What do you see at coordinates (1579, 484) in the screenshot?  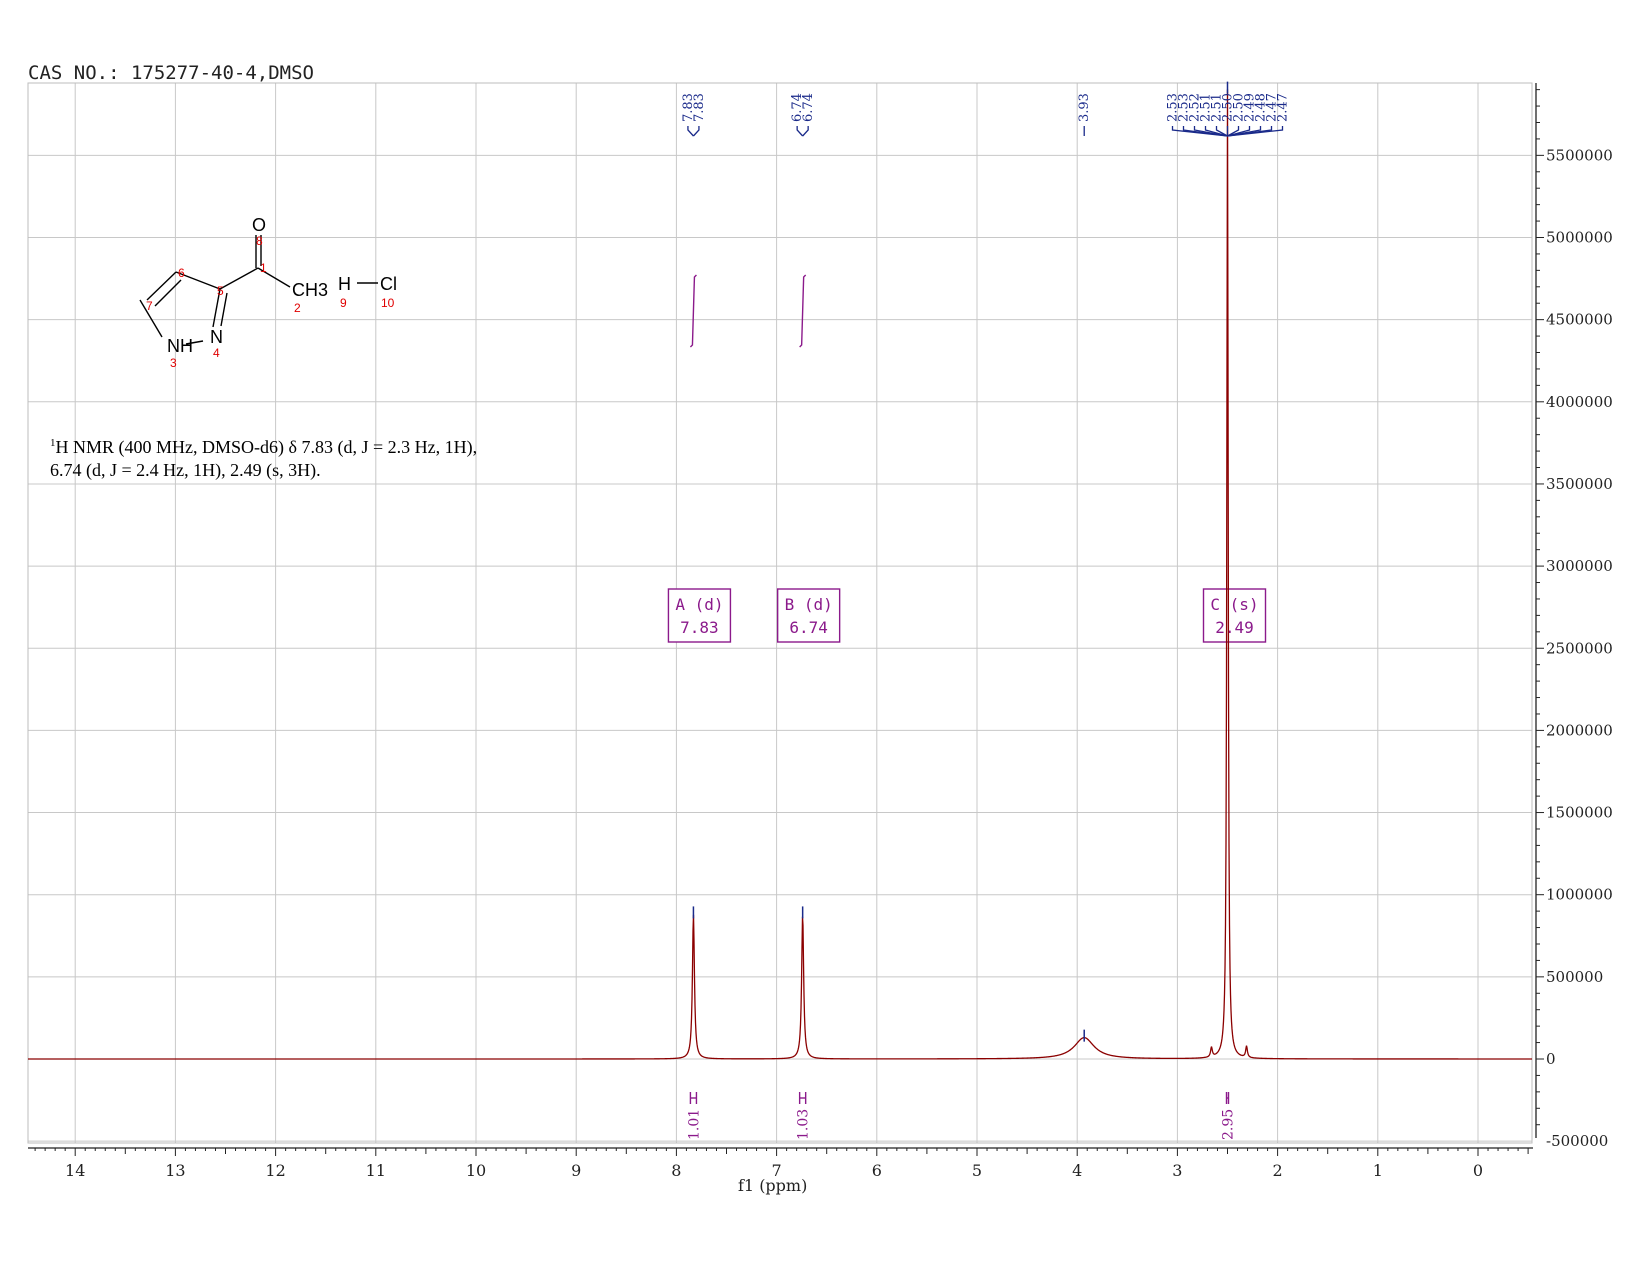 I see `y-tick-label: 3500000` at bounding box center [1579, 484].